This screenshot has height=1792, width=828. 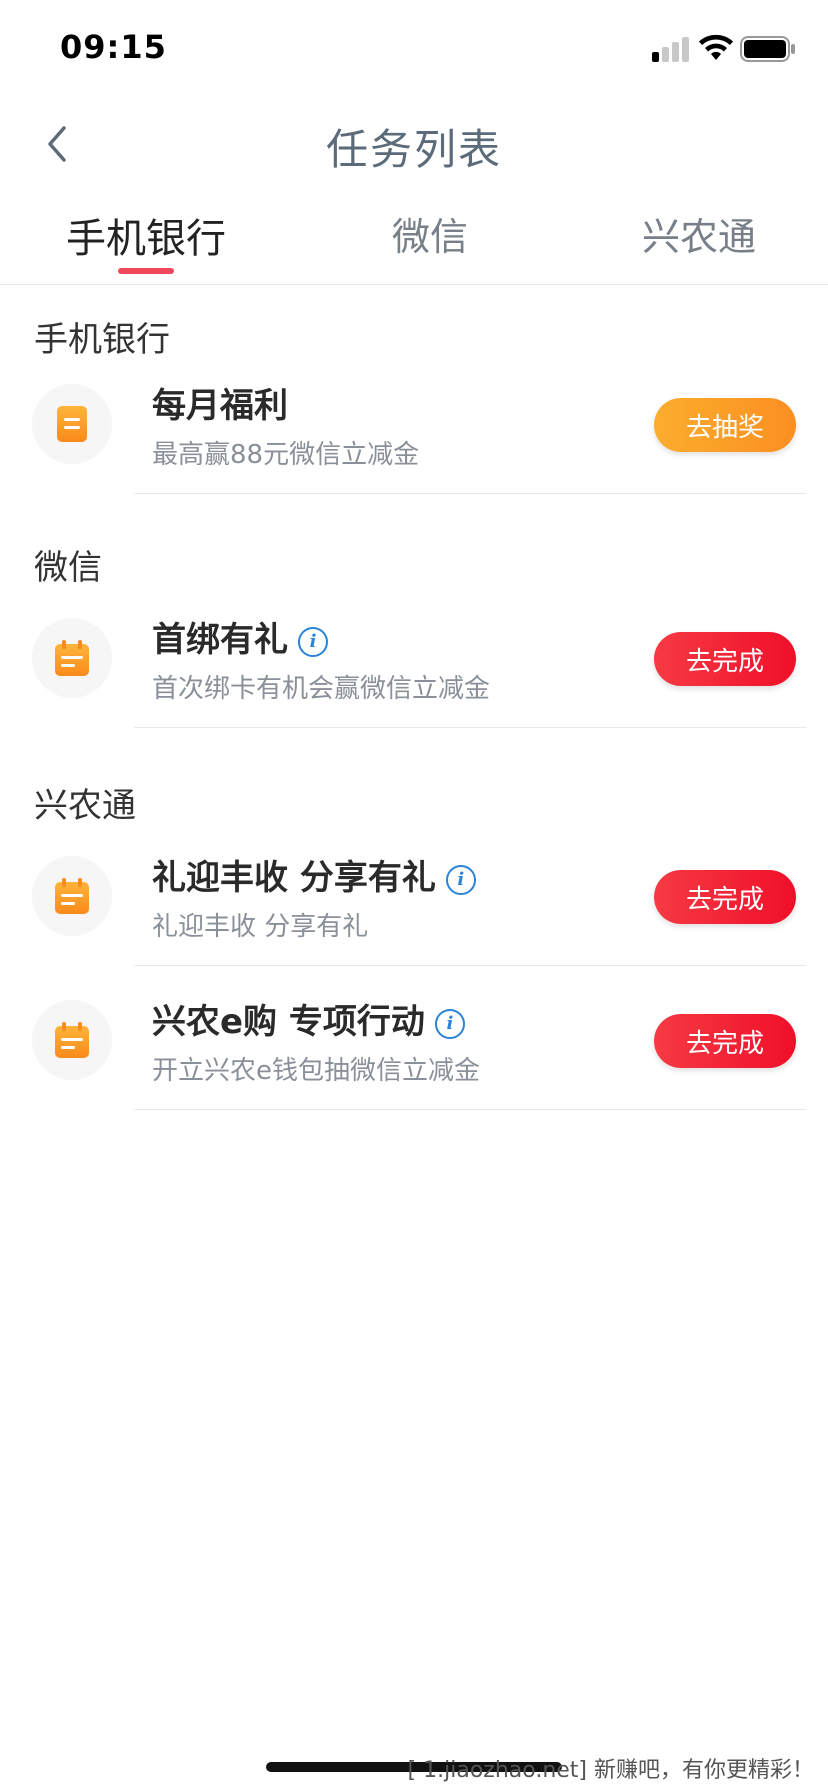 I want to click on task-title: 礼迎丰收 分享有礼 i, so click(x=314, y=874).